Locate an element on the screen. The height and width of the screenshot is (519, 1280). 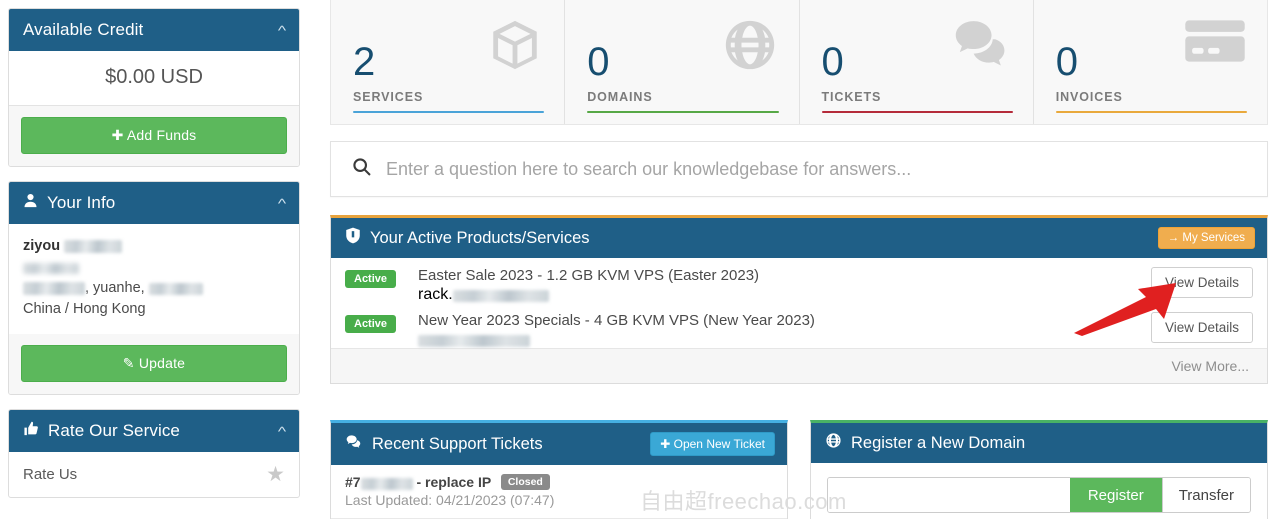
open-new-ticket-button: ✚ Open New Ticket is located at coordinates (712, 444).